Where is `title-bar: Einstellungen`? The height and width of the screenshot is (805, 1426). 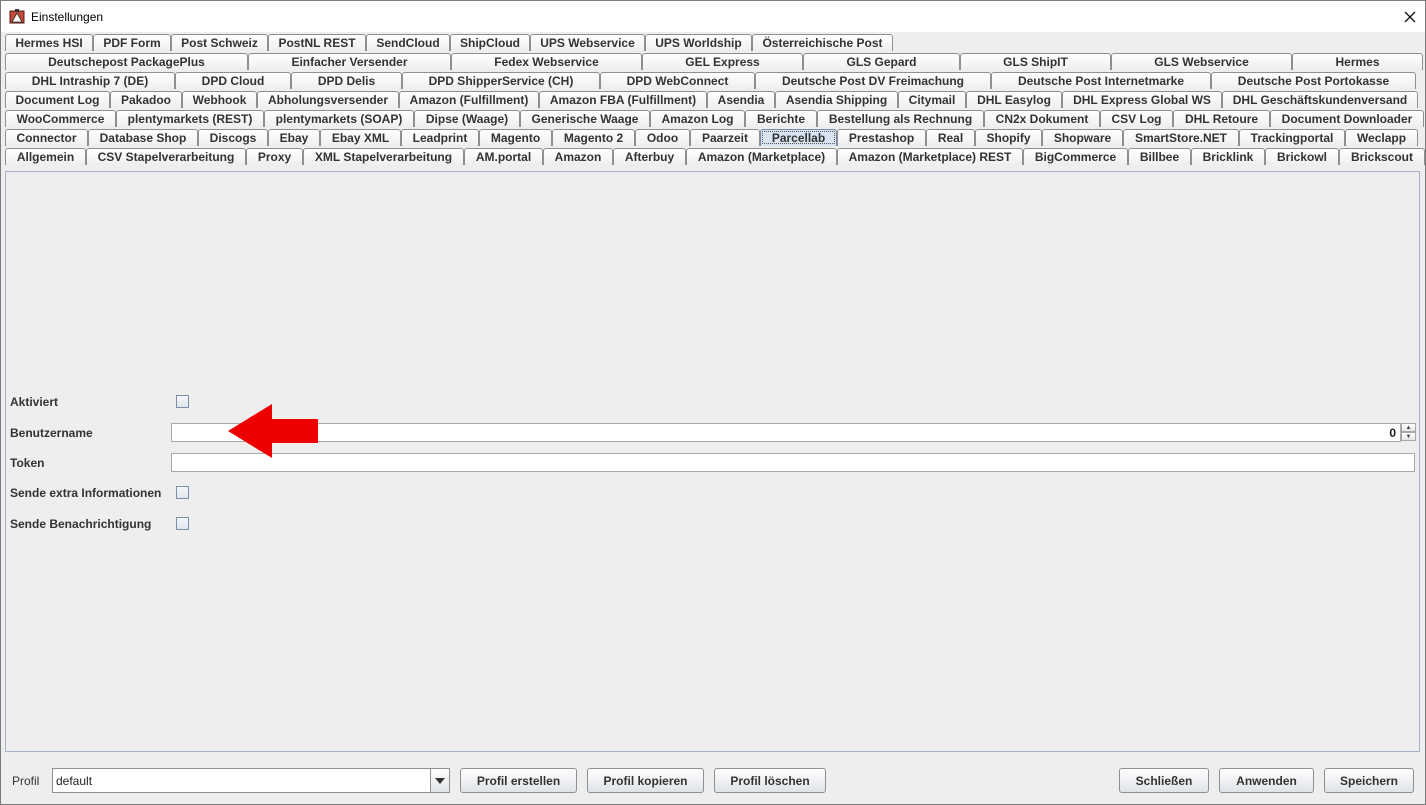
title-bar: Einstellungen is located at coordinates (713, 16).